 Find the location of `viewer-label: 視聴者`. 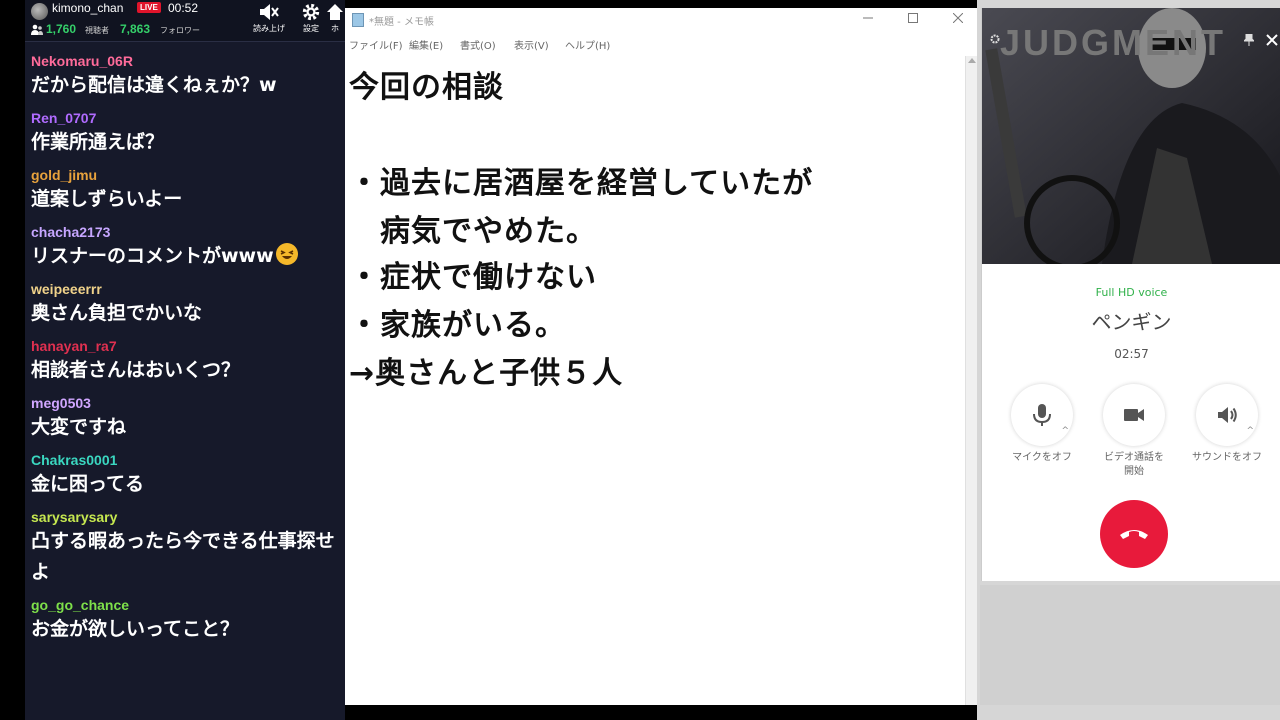

viewer-label: 視聴者 is located at coordinates (97, 30).